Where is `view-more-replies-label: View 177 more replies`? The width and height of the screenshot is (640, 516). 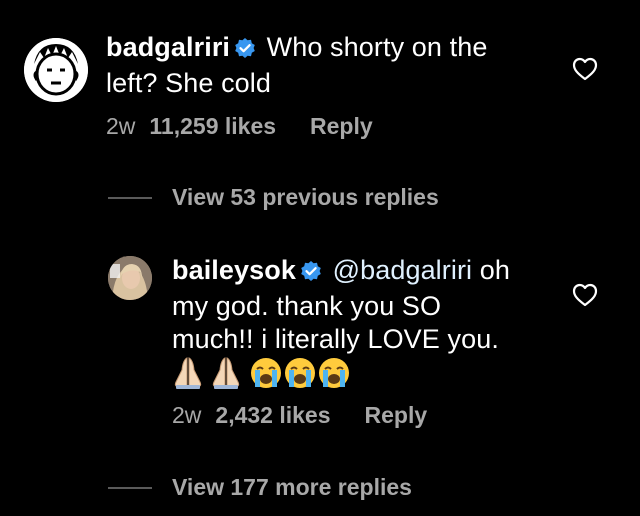
view-more-replies-label: View 177 more replies is located at coordinates (292, 487).